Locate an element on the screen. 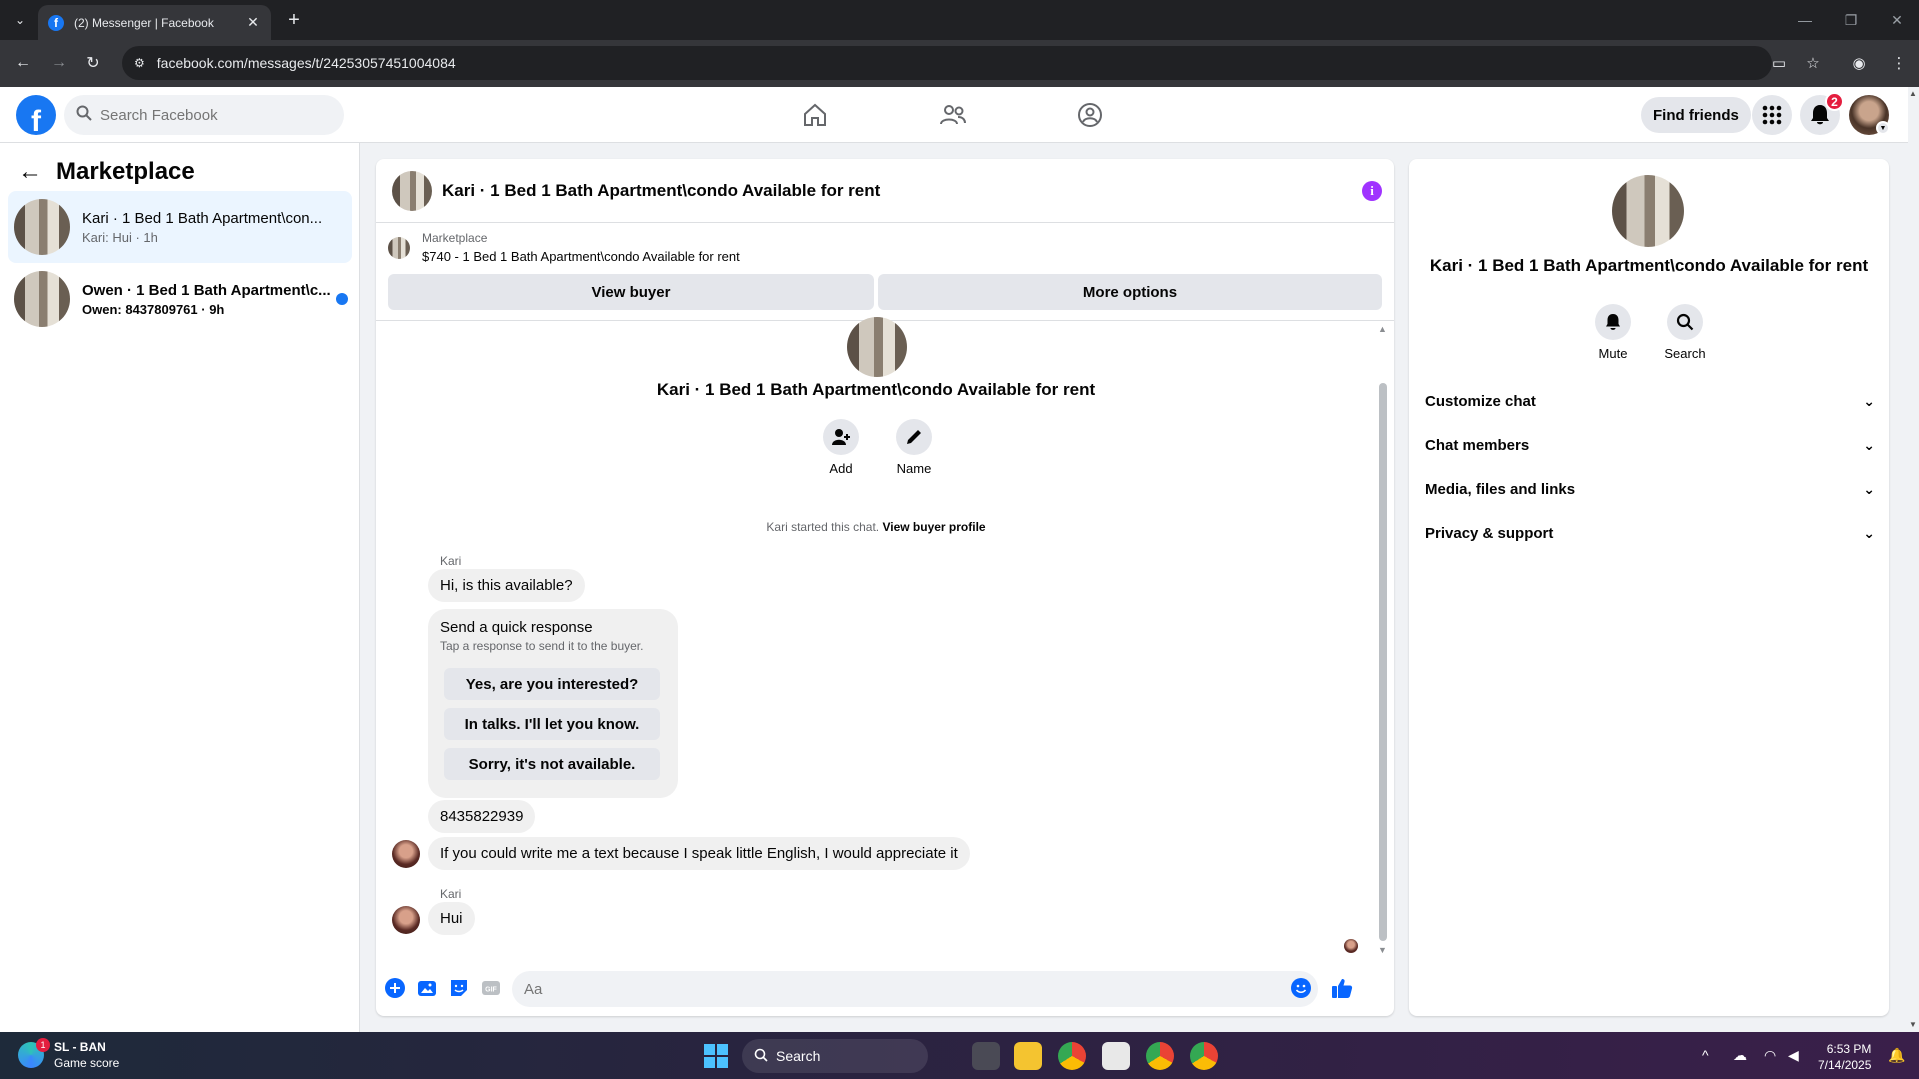  view-buyer-profile-link: View buyer profile is located at coordinates (933, 527).